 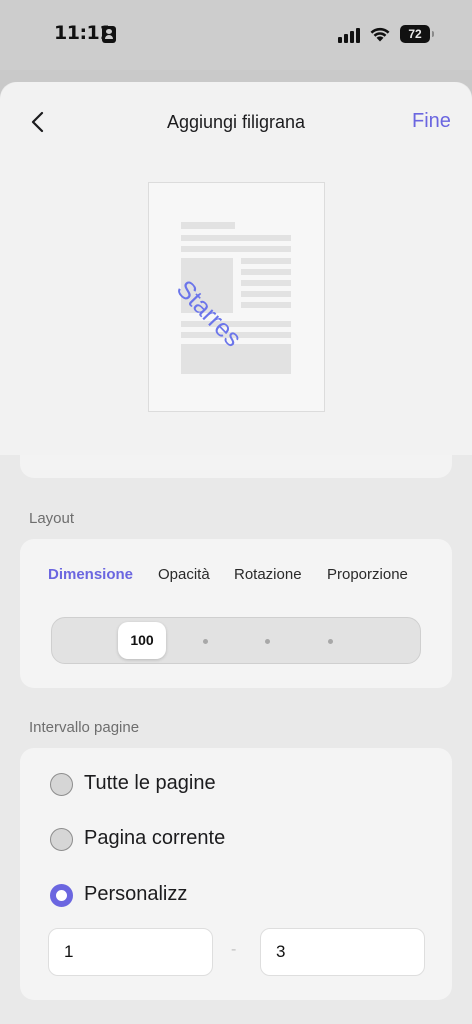 I want to click on range-from-input: 1, so click(x=130, y=952).